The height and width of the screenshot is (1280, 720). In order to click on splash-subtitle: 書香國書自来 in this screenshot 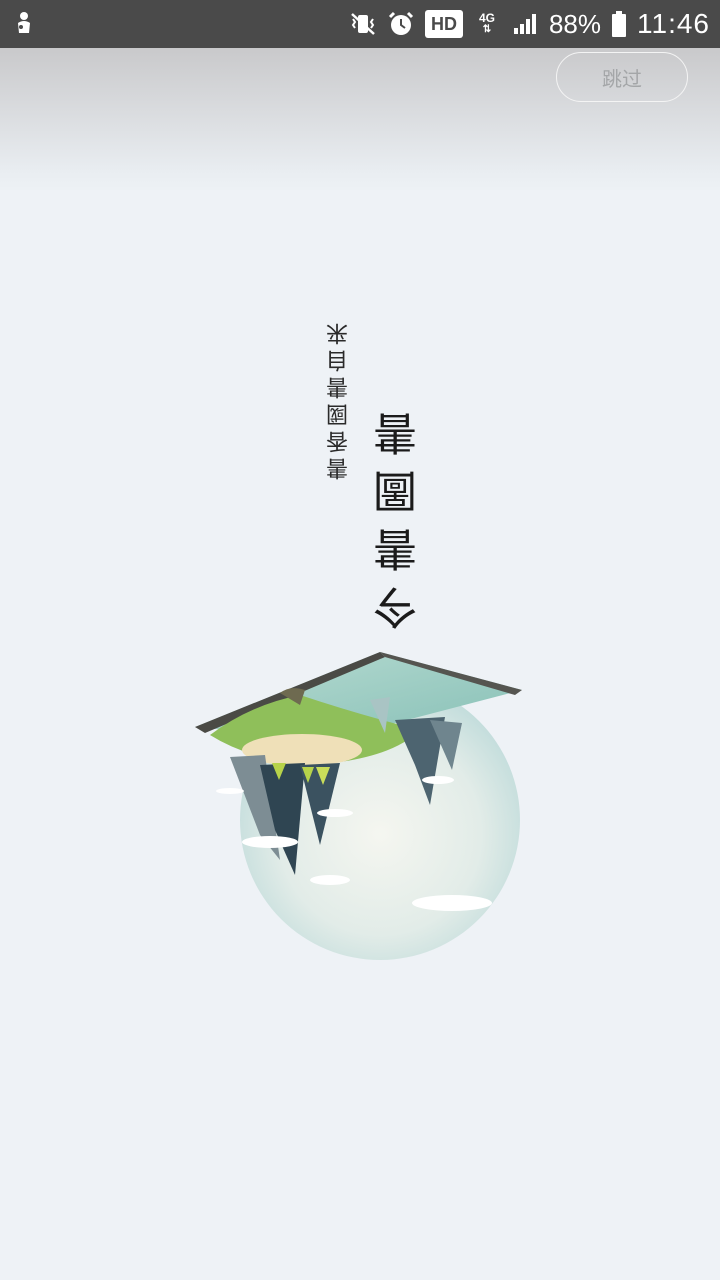, I will do `click(339, 399)`.